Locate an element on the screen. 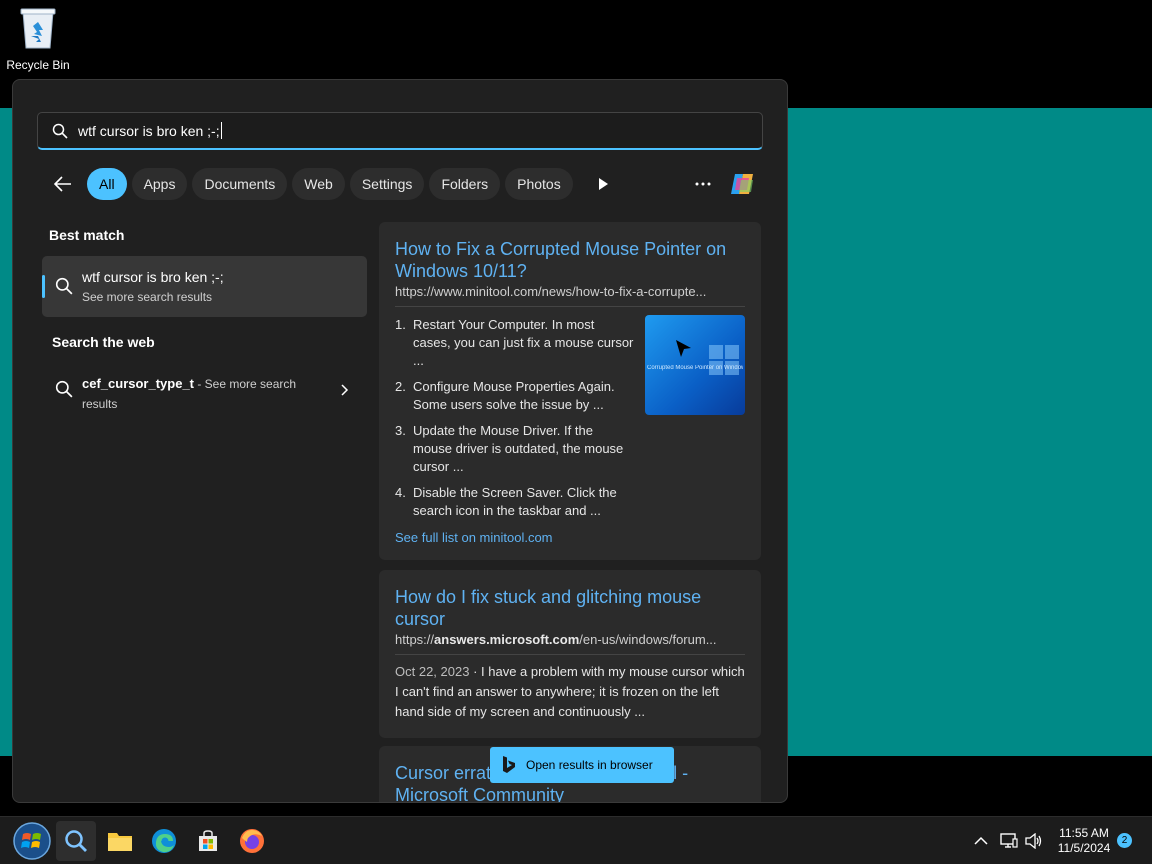 This screenshot has width=1152, height=864. chevron-right-icon is located at coordinates (345, 390).